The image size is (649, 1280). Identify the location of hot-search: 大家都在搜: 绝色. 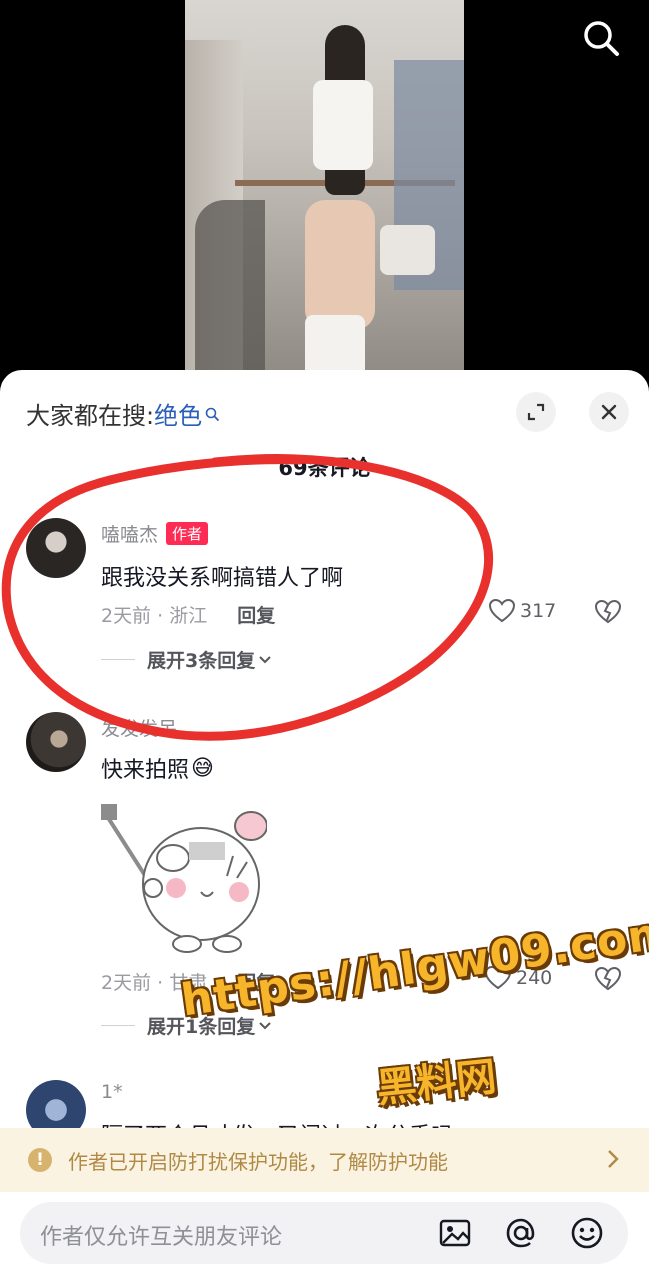
(123, 413).